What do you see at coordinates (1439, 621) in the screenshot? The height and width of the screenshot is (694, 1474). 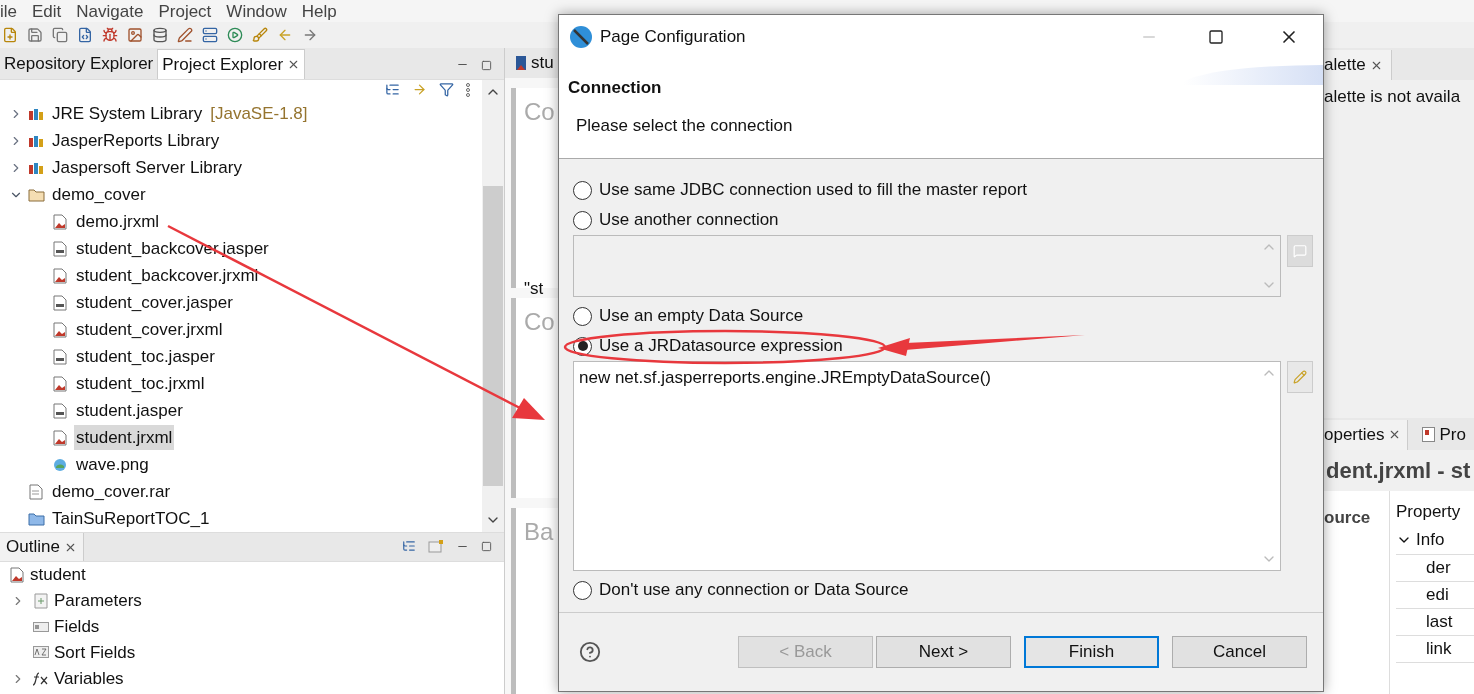 I see `property-name: last` at bounding box center [1439, 621].